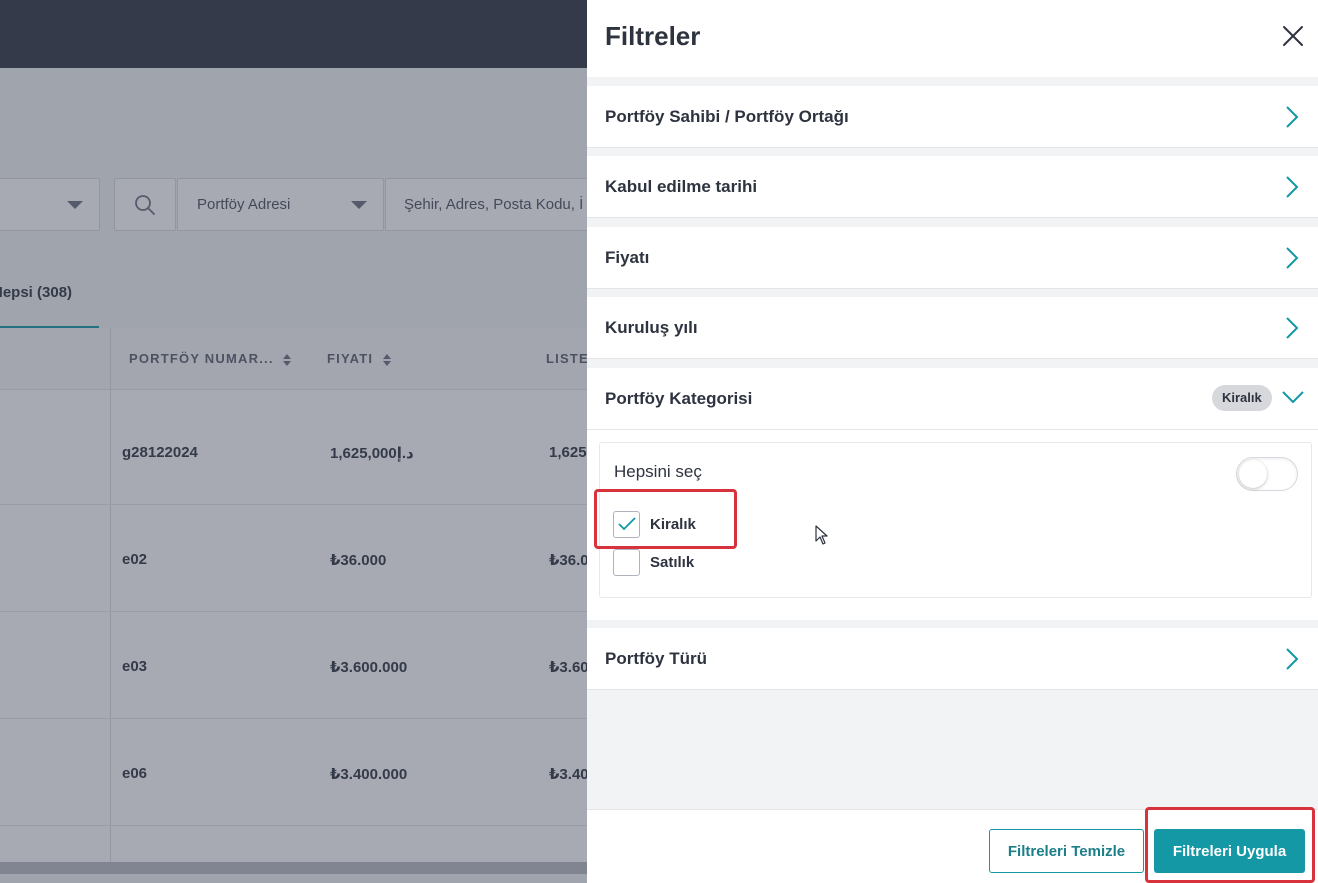 The image size is (1318, 883). What do you see at coordinates (955, 520) in the screenshot?
I see `category-options-card: Hepsini seç Kiralık Satılık` at bounding box center [955, 520].